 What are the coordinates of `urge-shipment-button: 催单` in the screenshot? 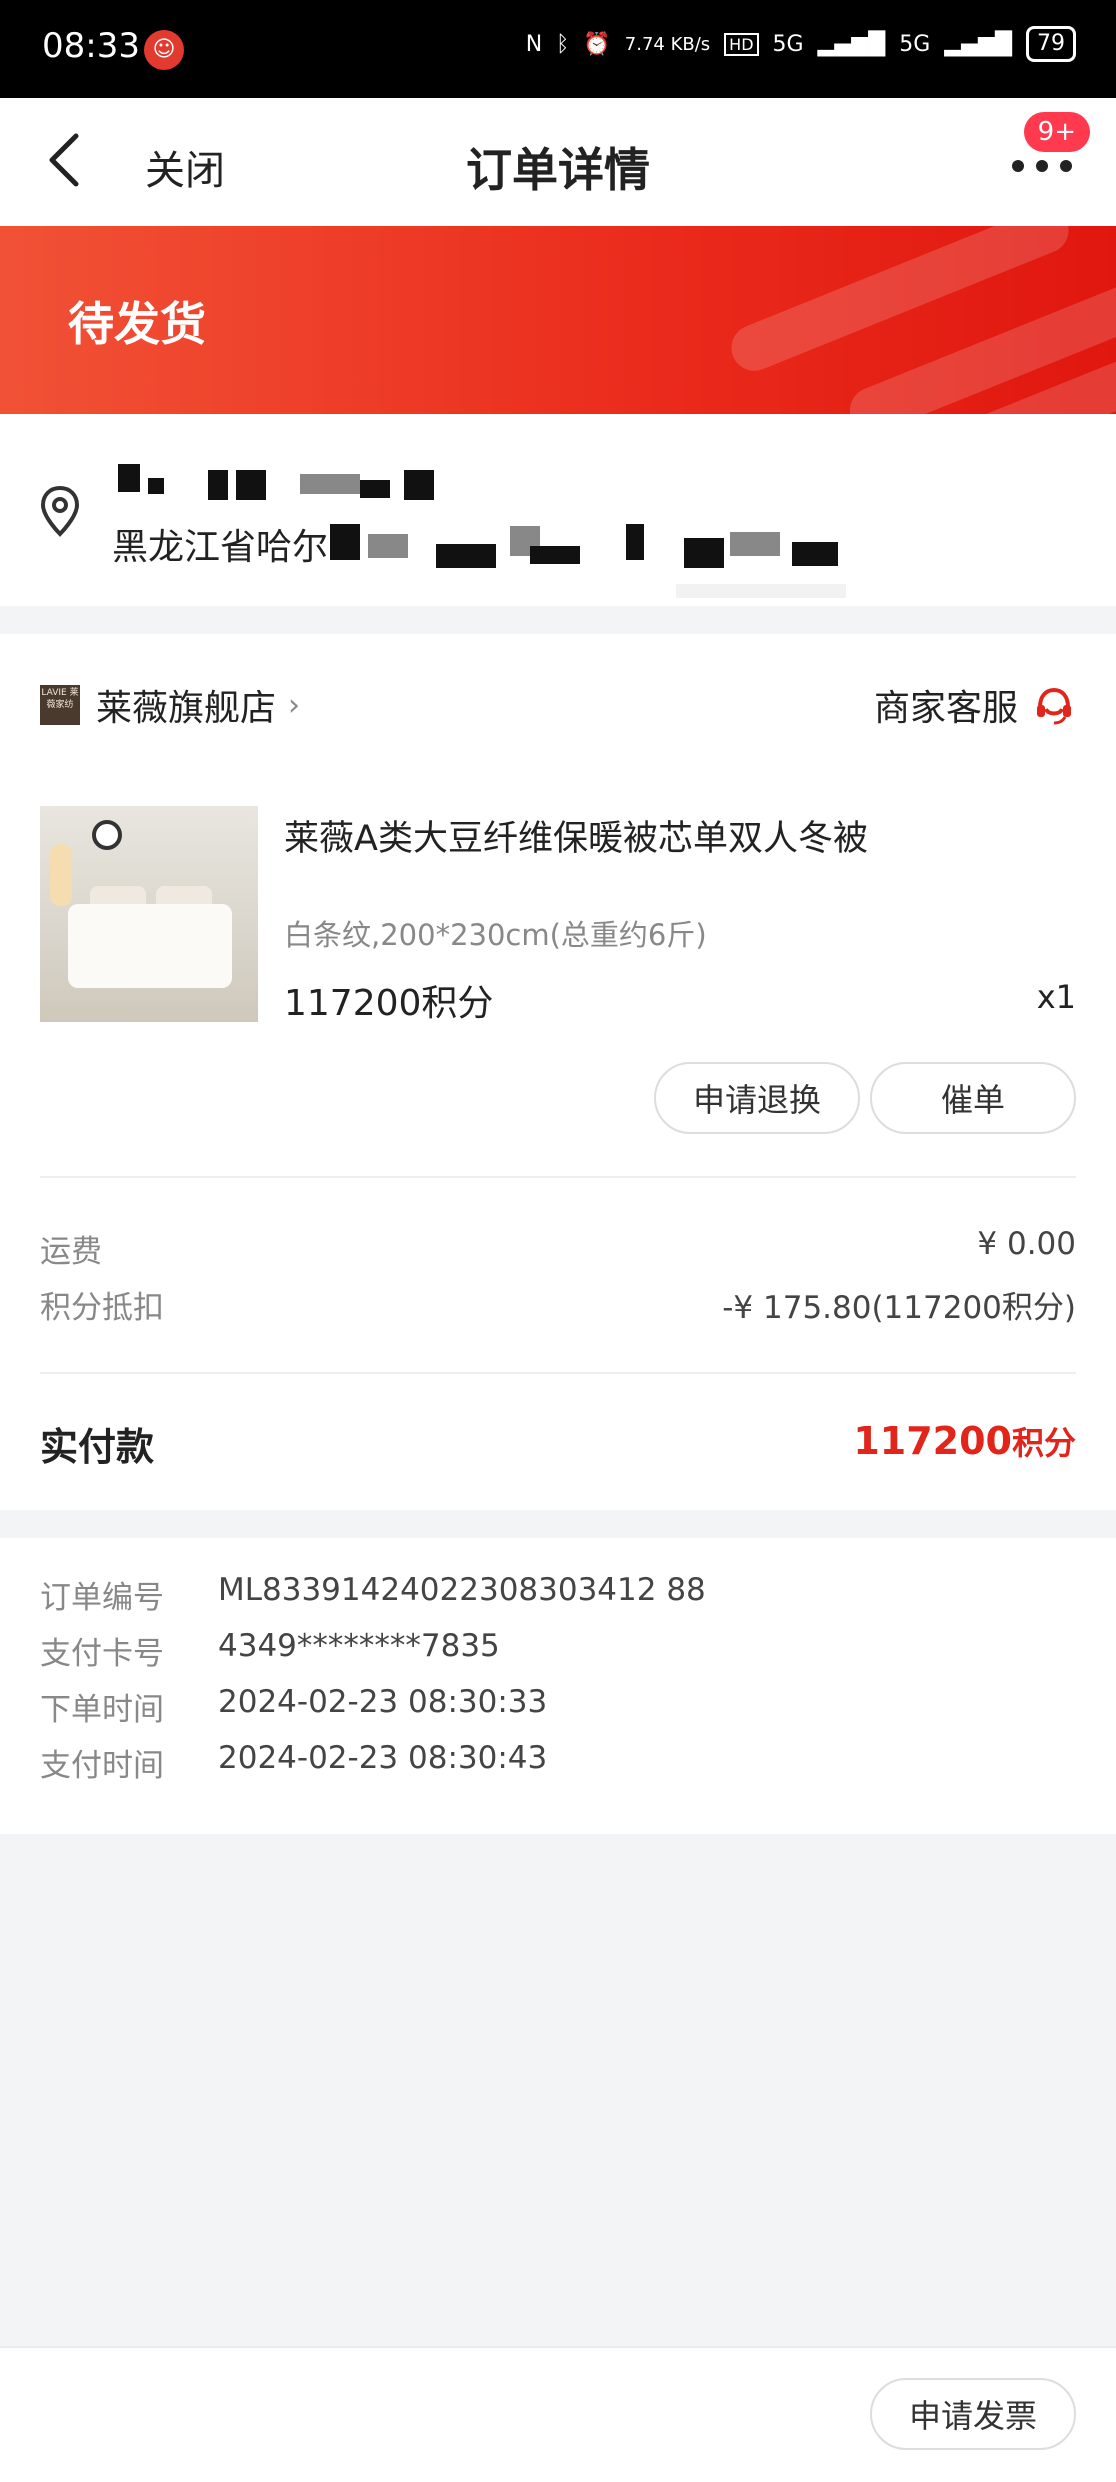 It's located at (973, 1098).